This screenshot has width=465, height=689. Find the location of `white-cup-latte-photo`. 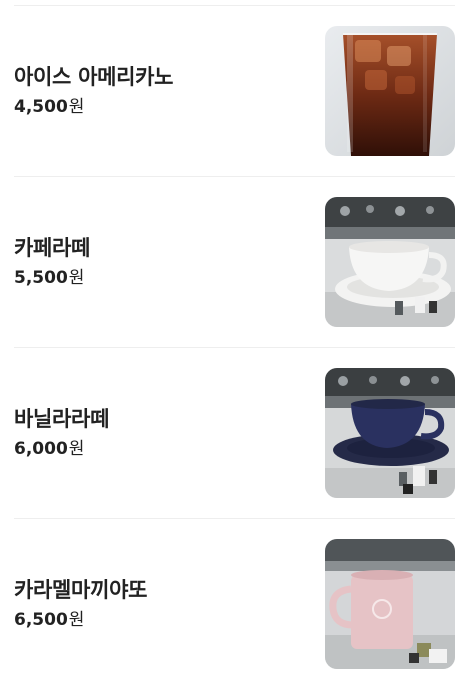

white-cup-latte-photo is located at coordinates (390, 262).